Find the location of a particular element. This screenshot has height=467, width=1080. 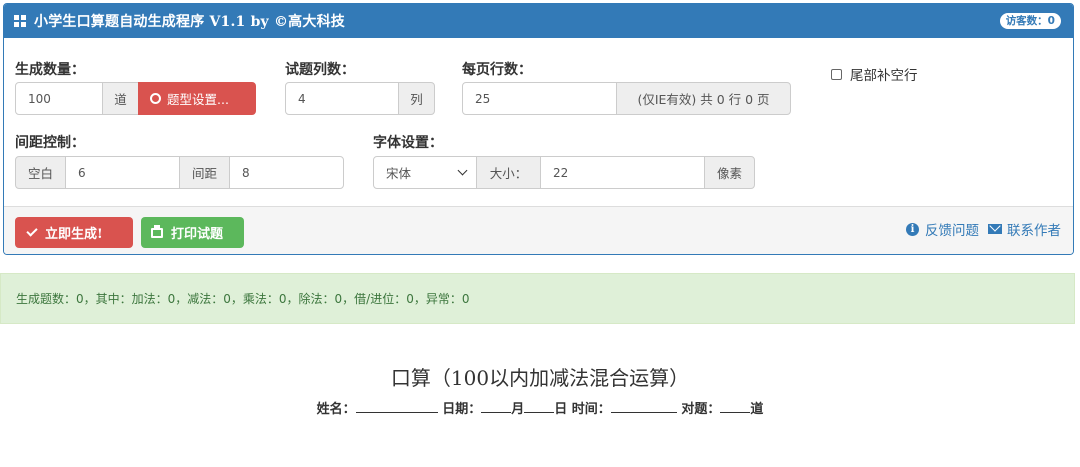

generate-button: 立即生成! is located at coordinates (74, 232).